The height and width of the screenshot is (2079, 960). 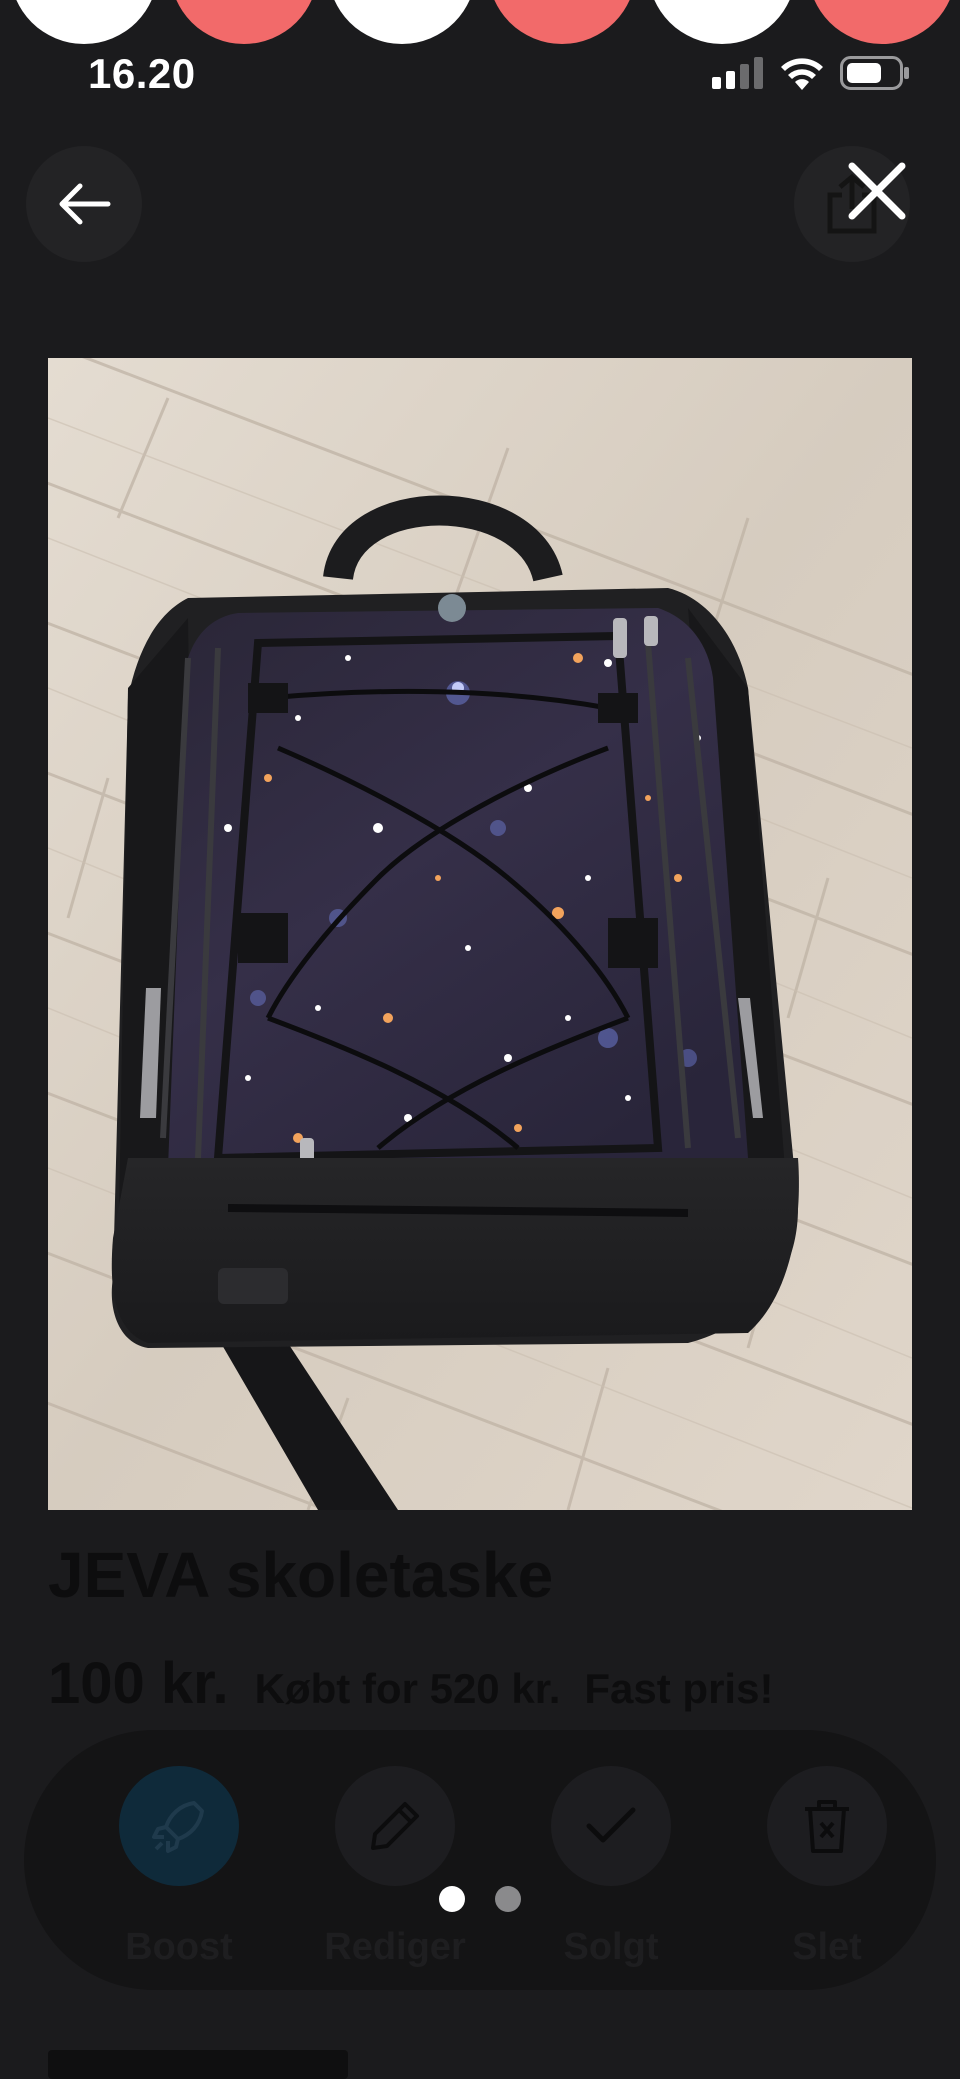 What do you see at coordinates (827, 1947) in the screenshot?
I see `delete-label: Slet` at bounding box center [827, 1947].